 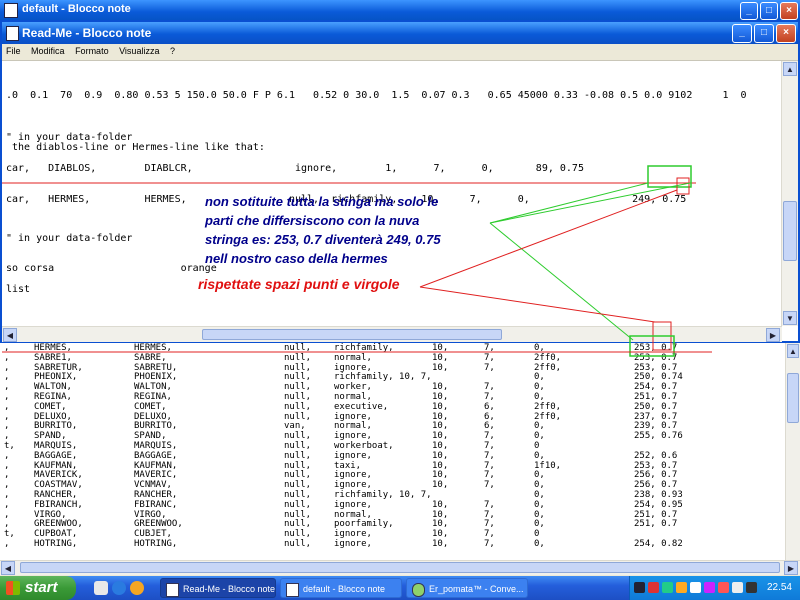 What do you see at coordinates (792, 451) in the screenshot?
I see `vertical-scrollbar: ▲` at bounding box center [792, 451].